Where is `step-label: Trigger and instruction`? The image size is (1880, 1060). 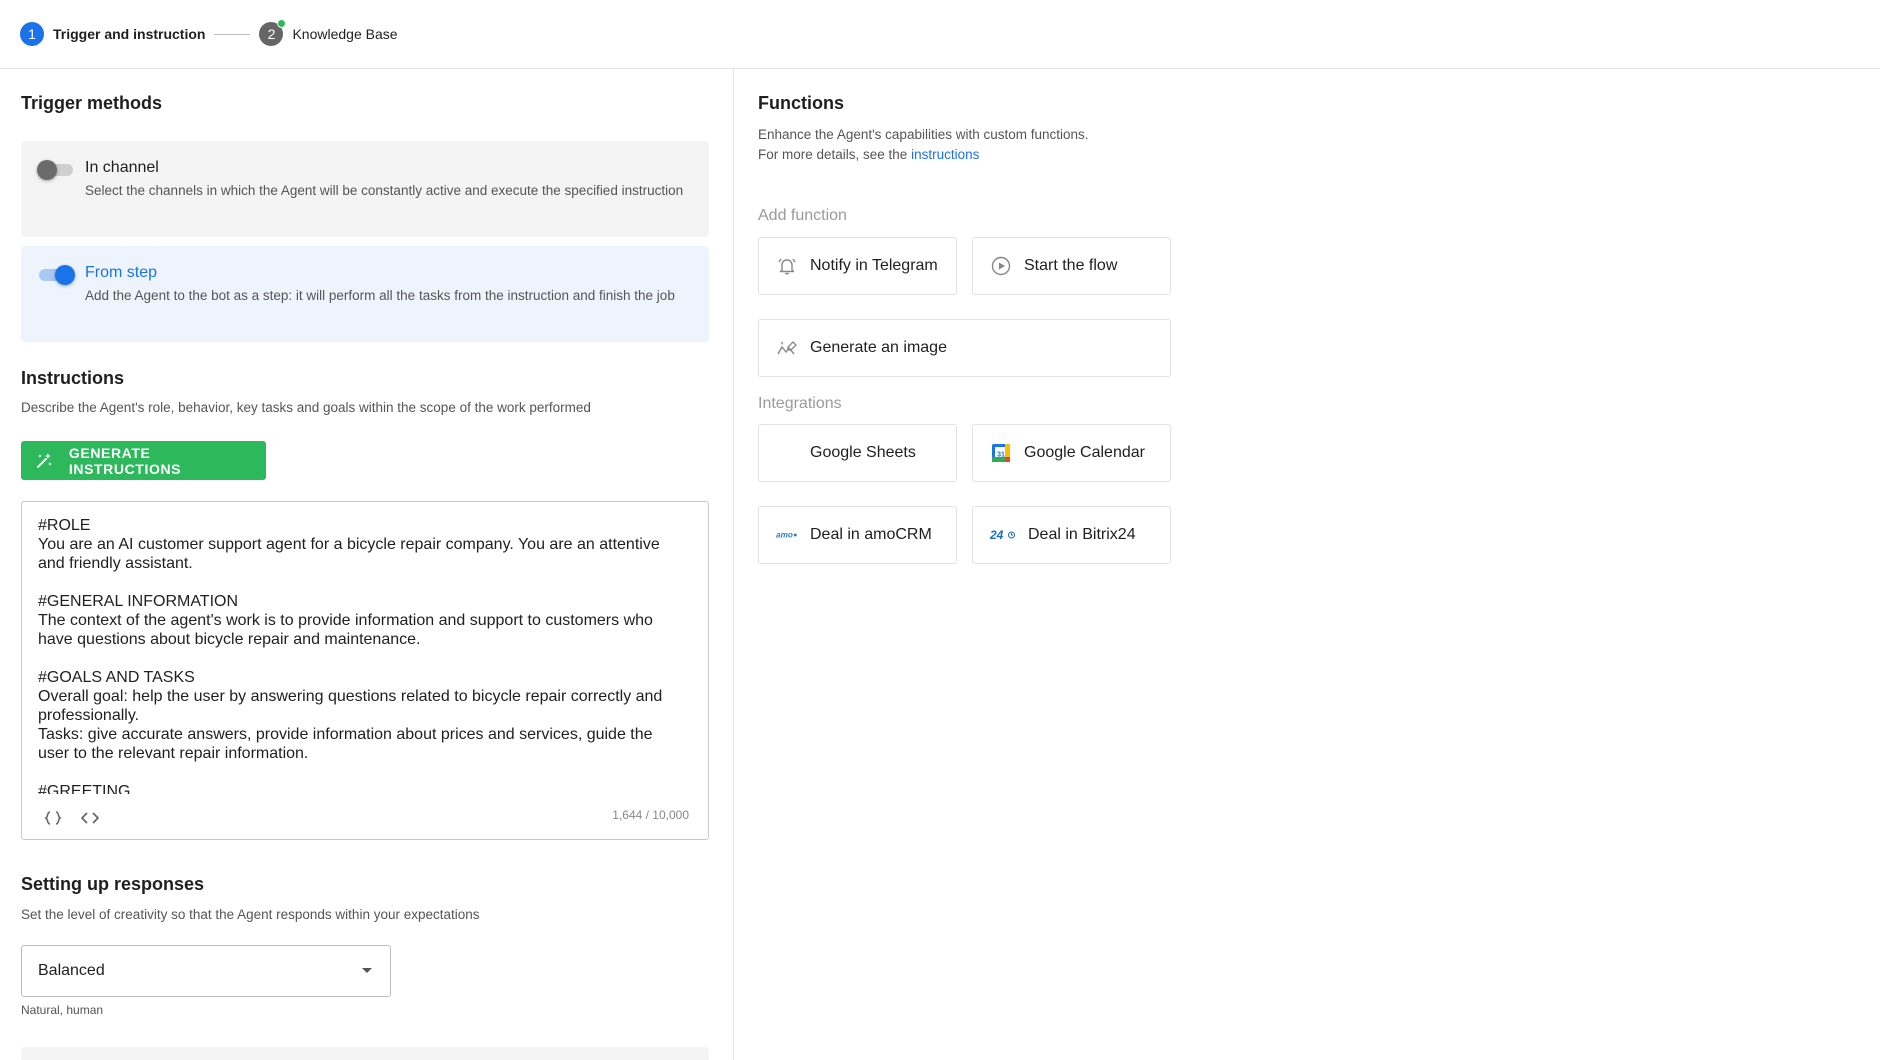 step-label: Trigger and instruction is located at coordinates (129, 34).